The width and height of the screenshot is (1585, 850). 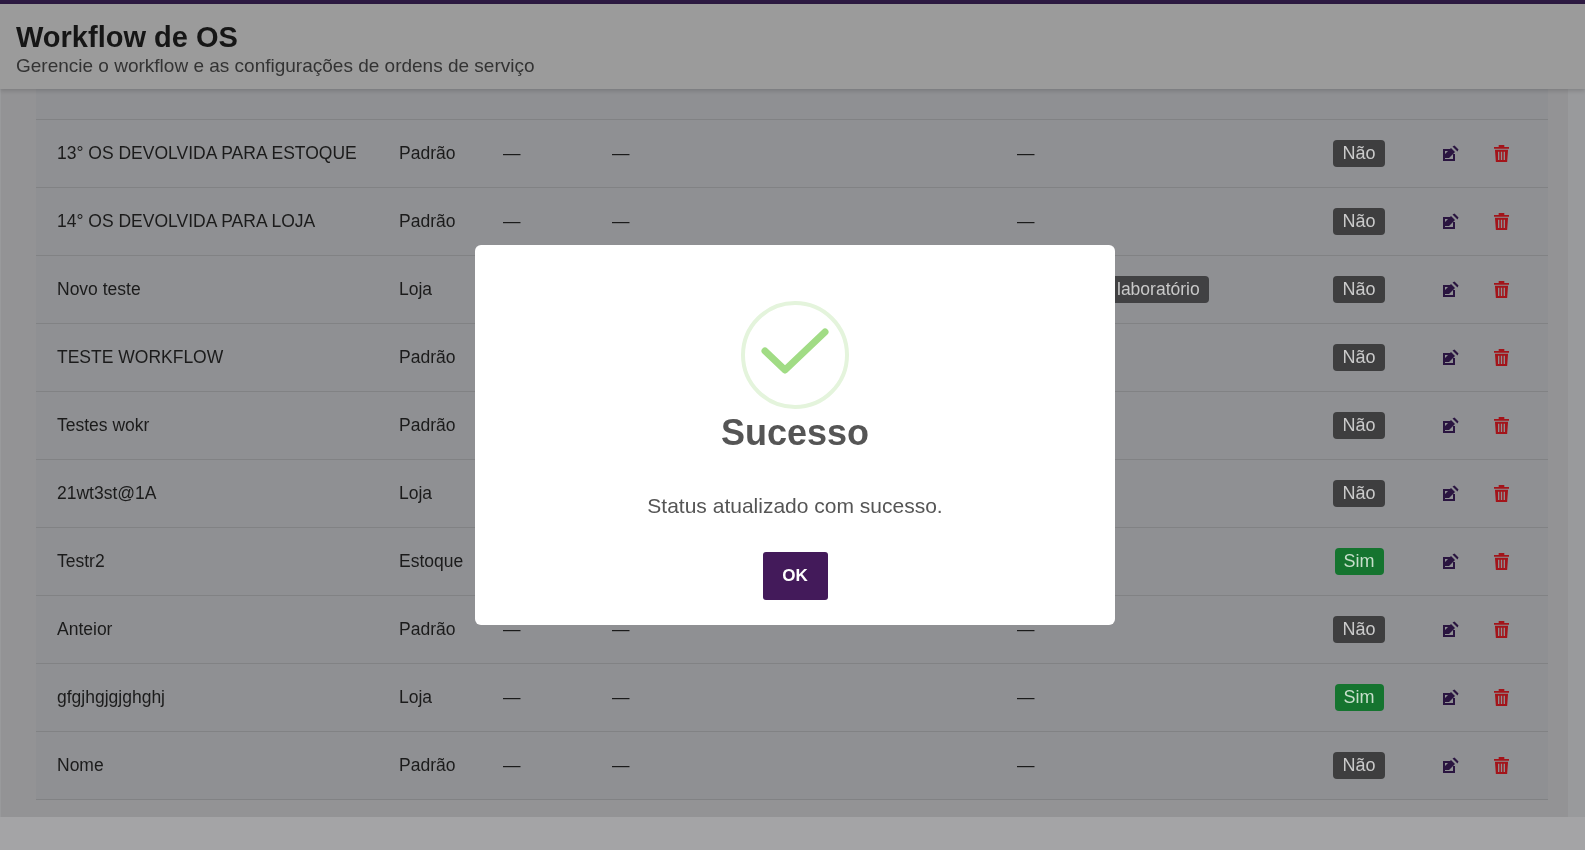 What do you see at coordinates (140, 357) in the screenshot?
I see `table-cell: TESTE WORKFLOW` at bounding box center [140, 357].